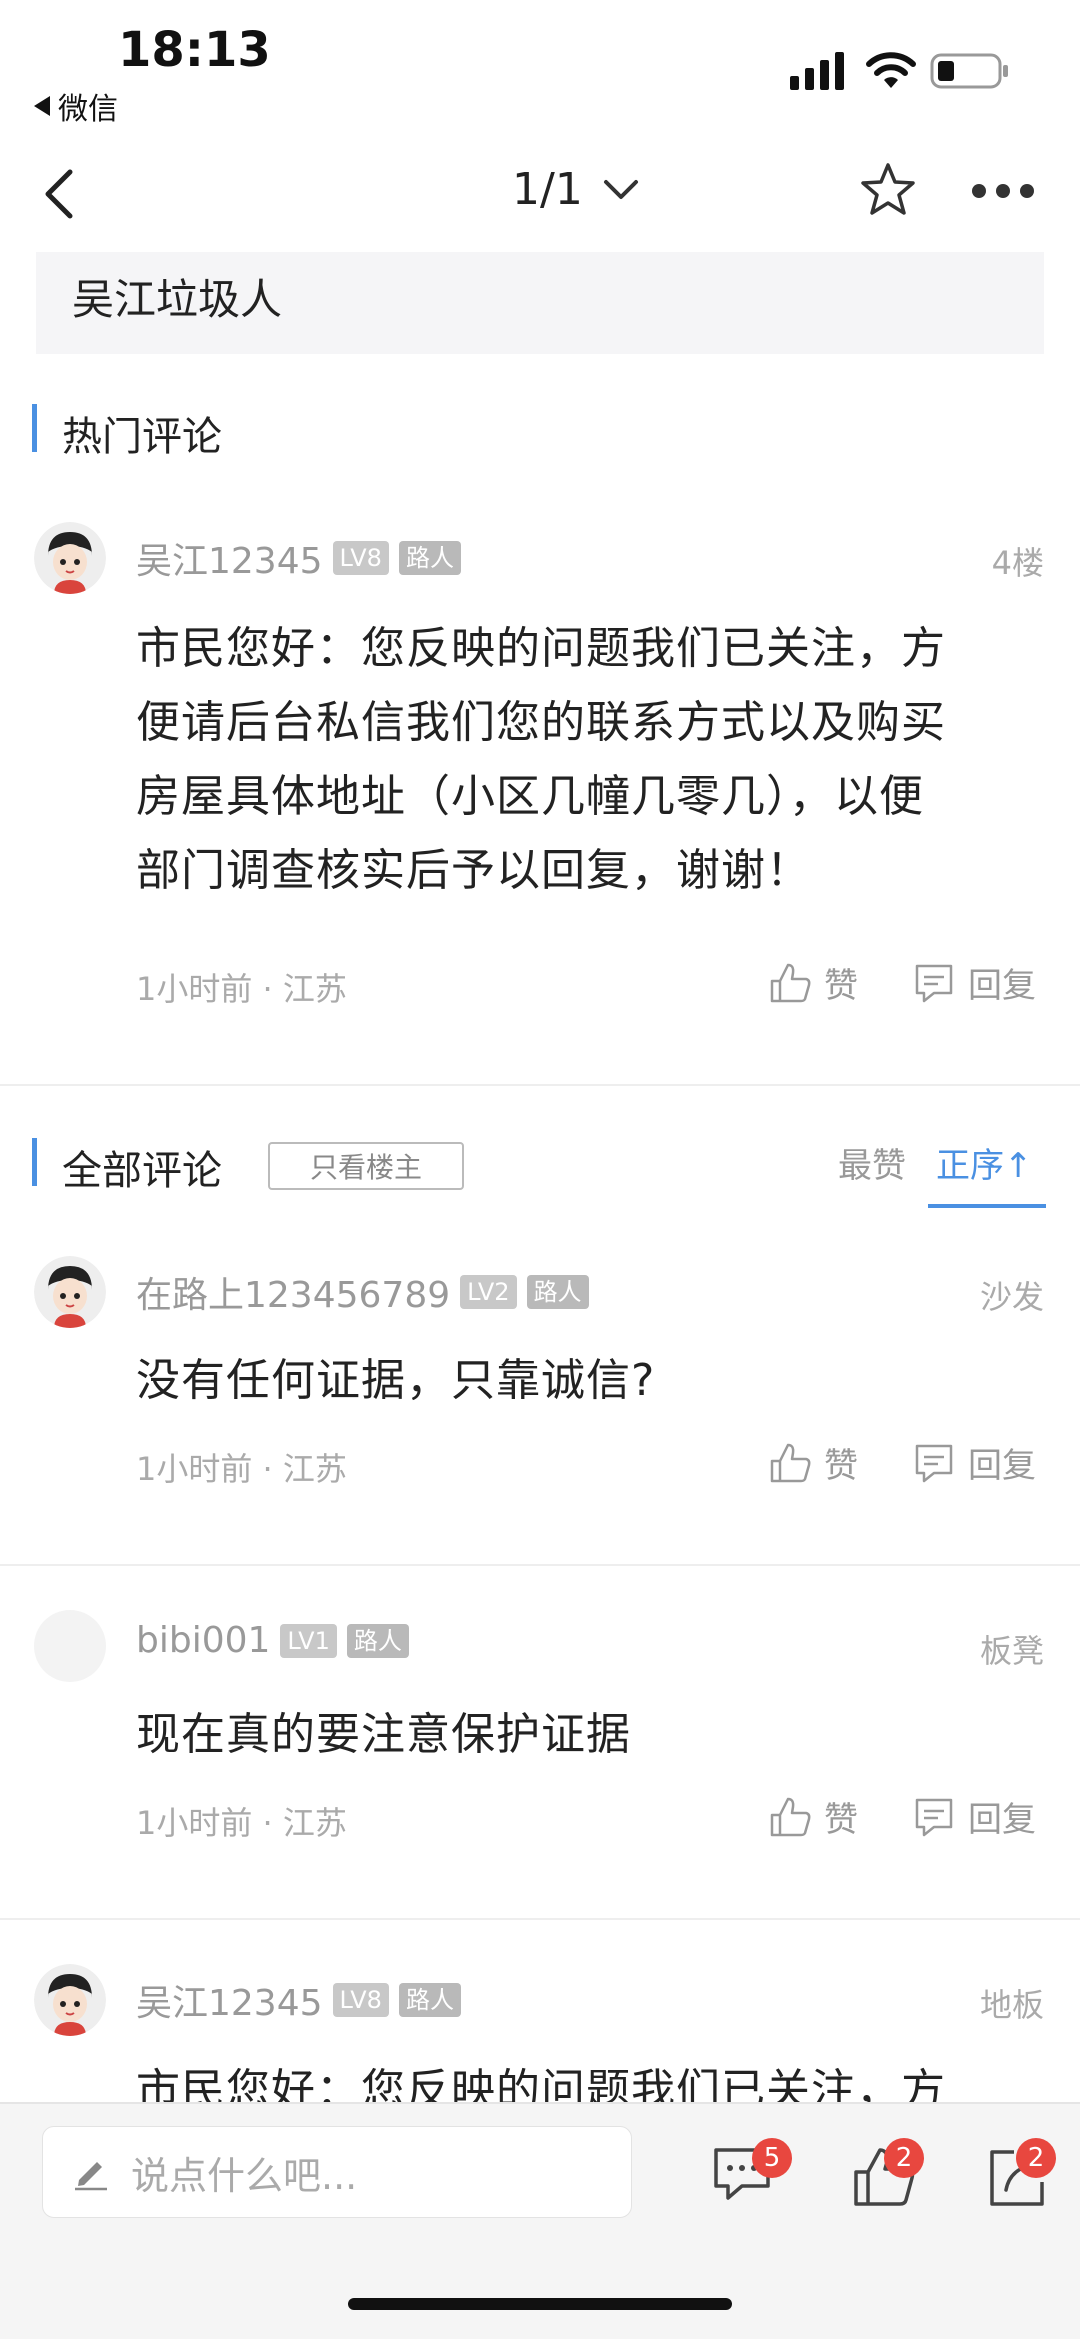  I want to click on comment-content: 没有任何证据，只靠诚信?, so click(586, 1381).